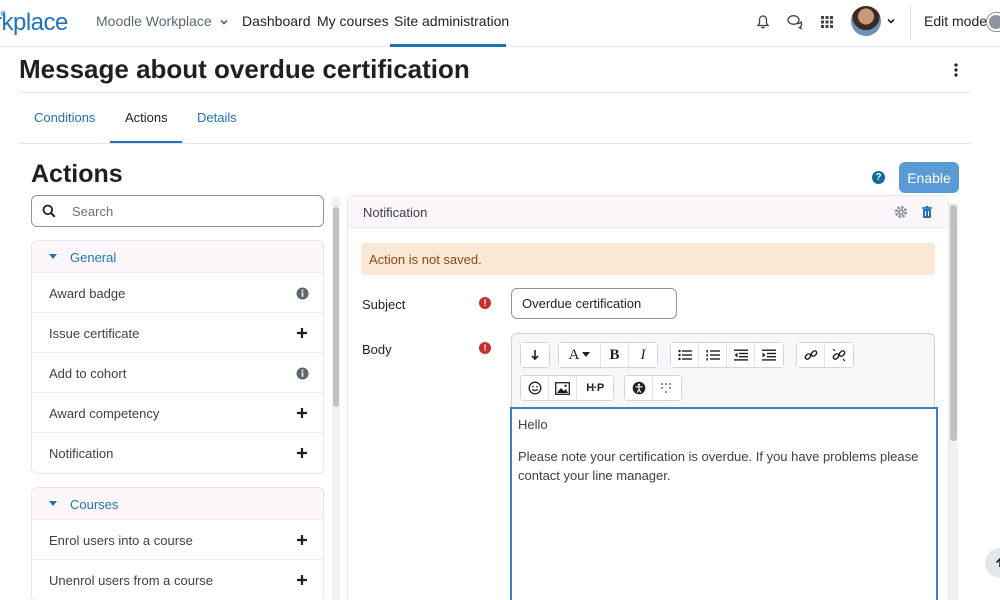 This screenshot has width=1000, height=600. I want to click on brand-logo-text: rkplace, so click(34, 22).